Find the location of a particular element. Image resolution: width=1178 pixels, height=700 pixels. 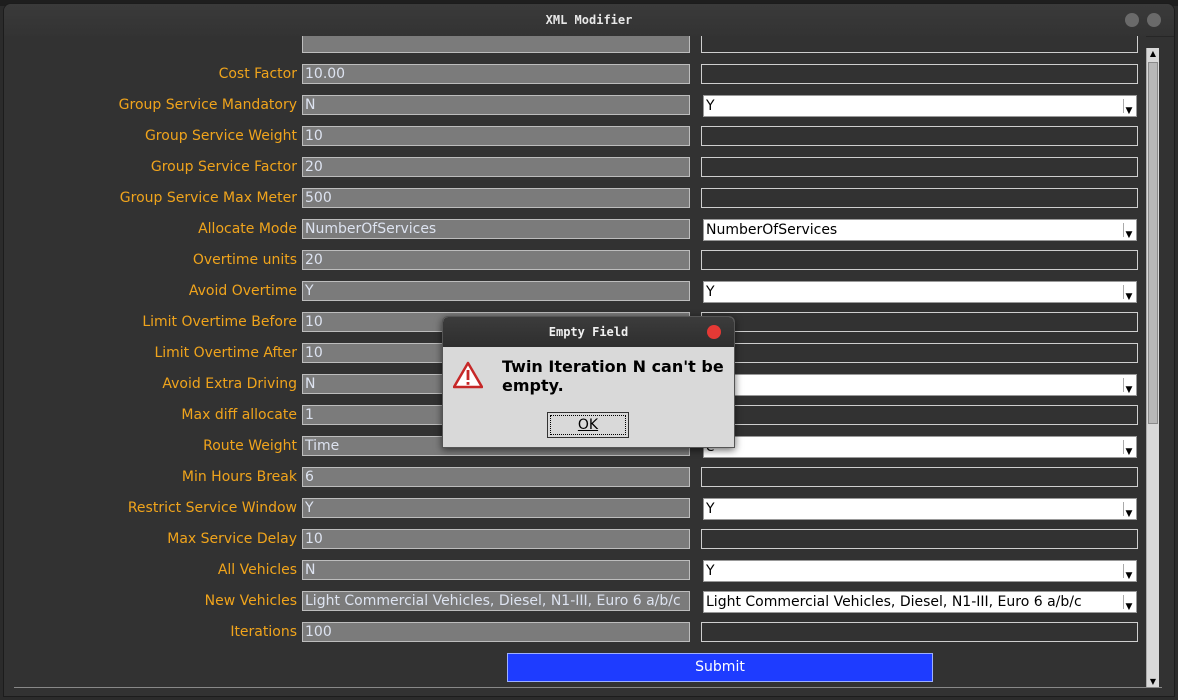

form-row-partial is located at coordinates (575, 45).